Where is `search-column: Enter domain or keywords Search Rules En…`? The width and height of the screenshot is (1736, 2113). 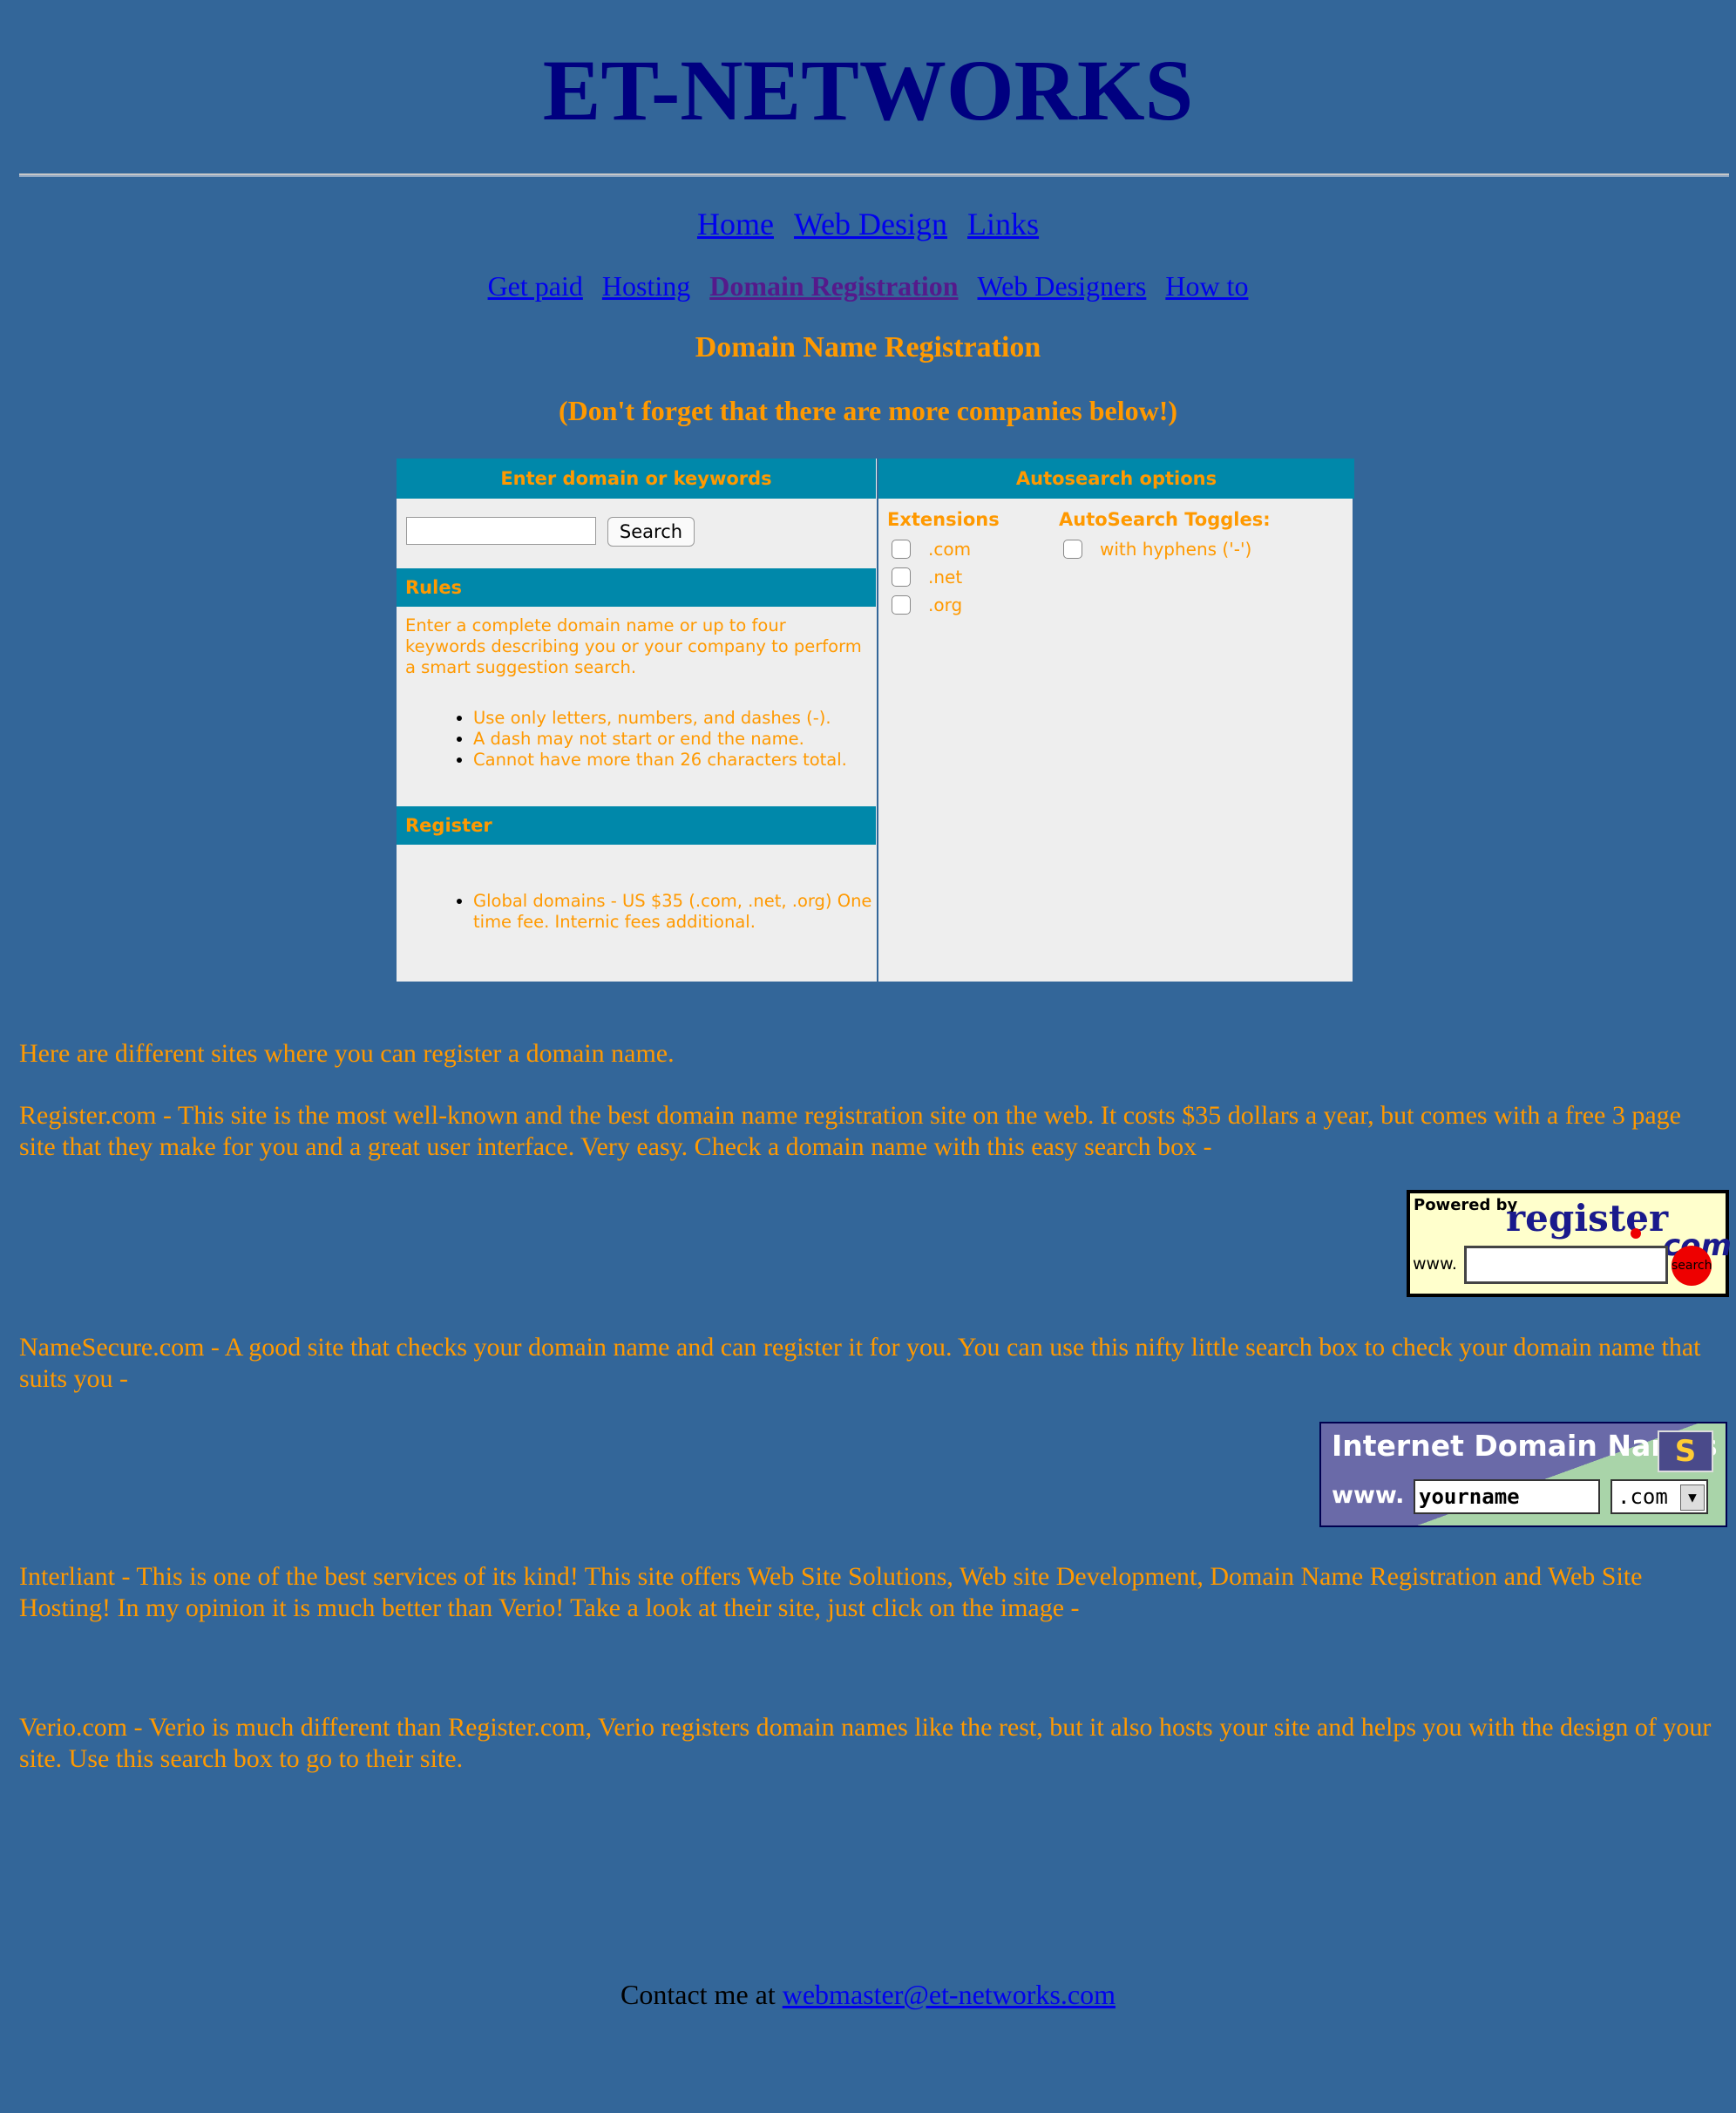
search-column: Enter domain or keywords Search Rules En… is located at coordinates (636, 720).